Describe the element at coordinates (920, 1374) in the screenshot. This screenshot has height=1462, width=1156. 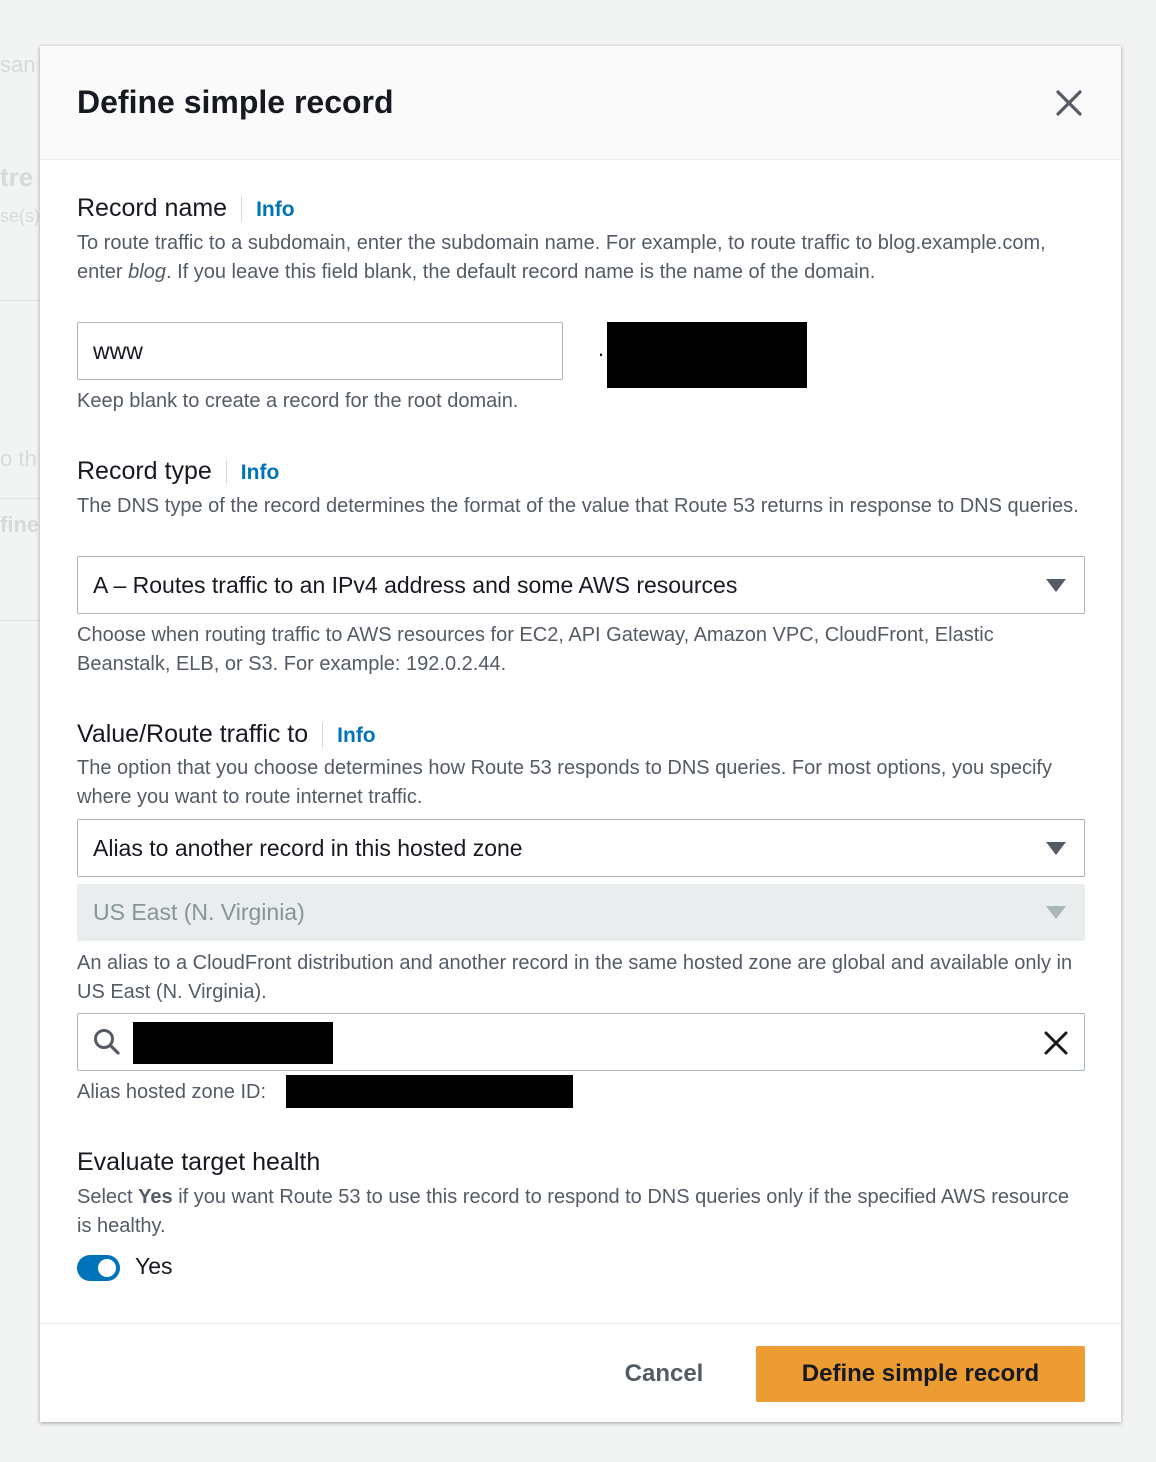
I see `define-simple-record-button: Define simple record` at that location.